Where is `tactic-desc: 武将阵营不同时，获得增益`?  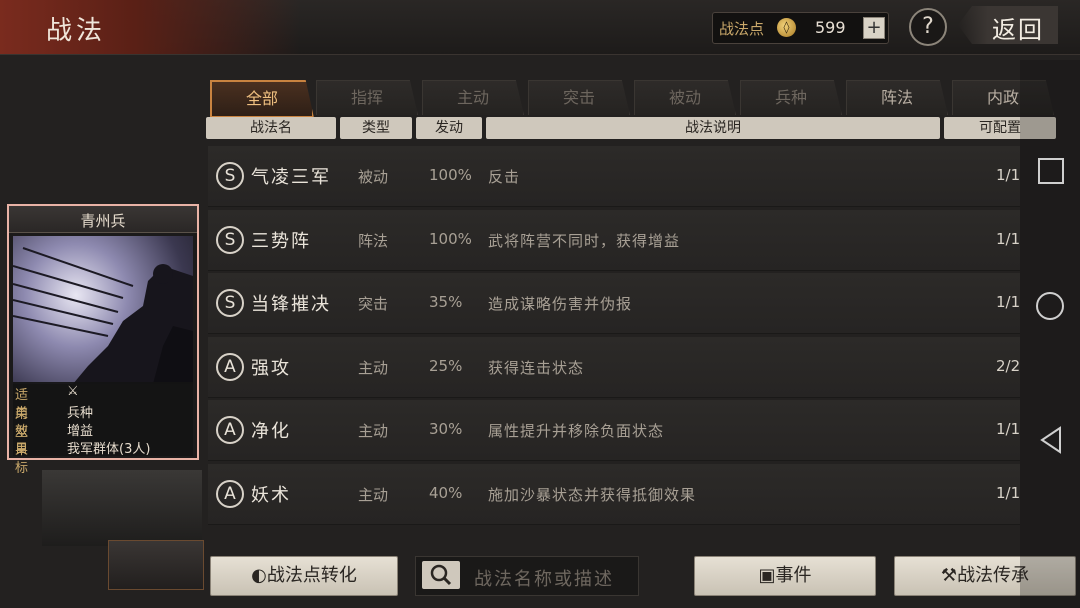 tactic-desc: 武将阵营不同时，获得增益 is located at coordinates (584, 241).